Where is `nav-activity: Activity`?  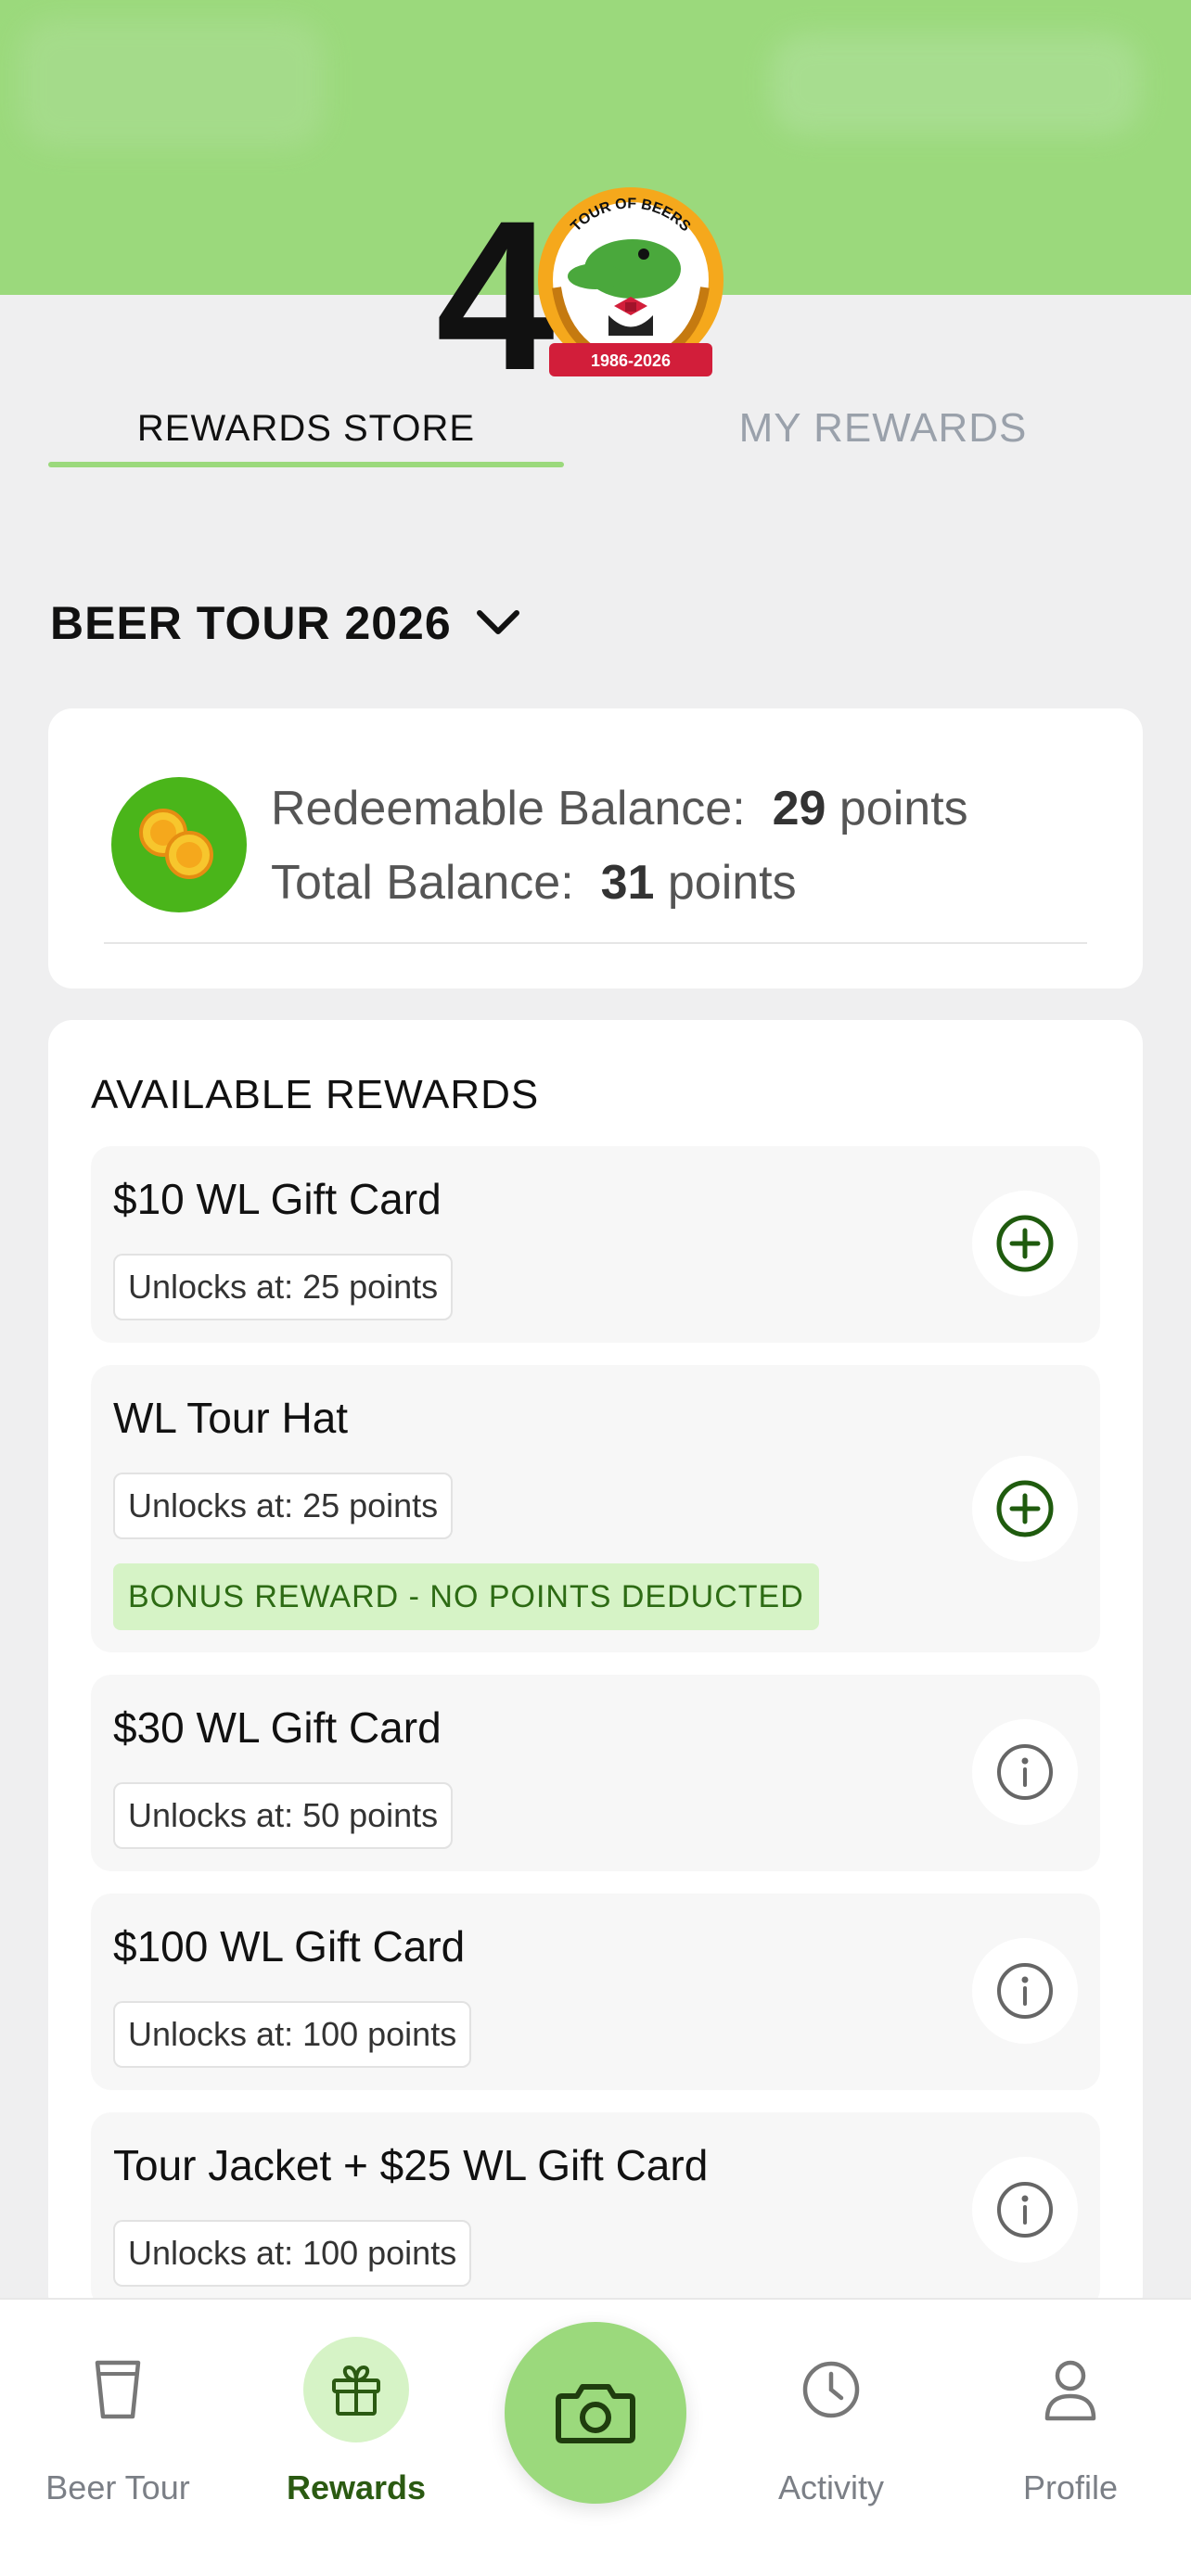
nav-activity: Activity is located at coordinates (831, 2439).